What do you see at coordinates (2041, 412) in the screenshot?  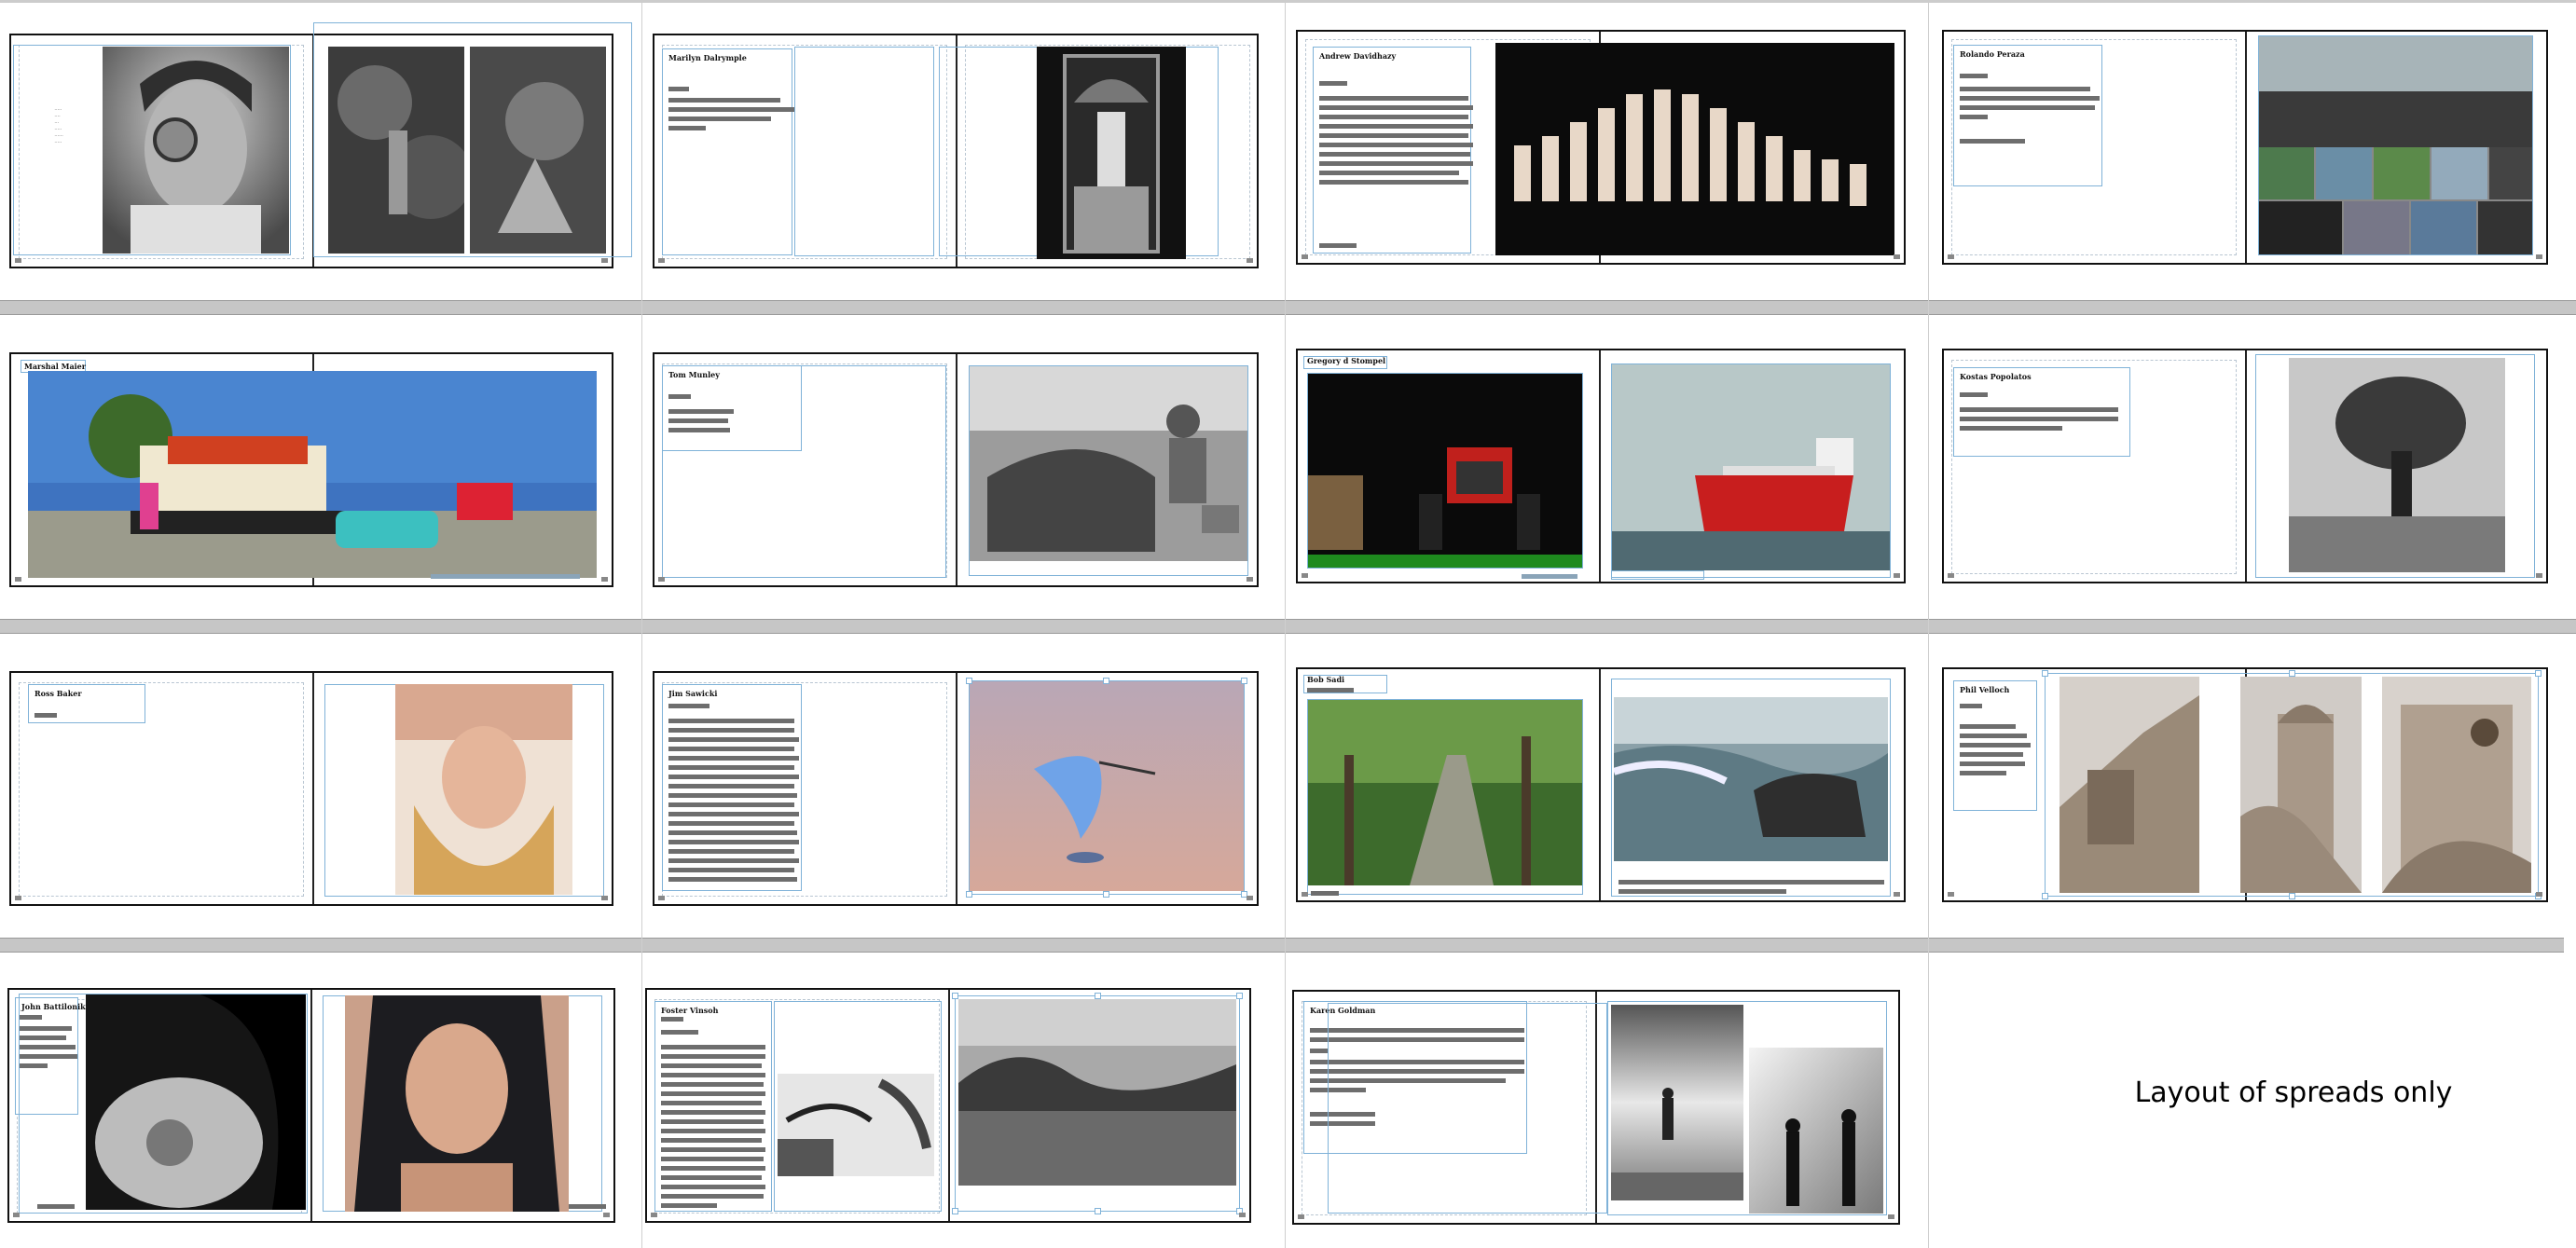 I see `text-frame: Kostas Popolatos` at bounding box center [2041, 412].